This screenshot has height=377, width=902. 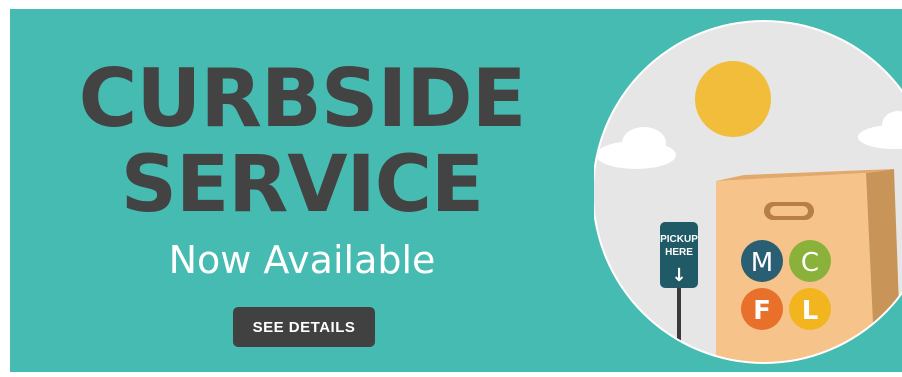 What do you see at coordinates (679, 252) in the screenshot?
I see `pickup-sign-line2: HERE` at bounding box center [679, 252].